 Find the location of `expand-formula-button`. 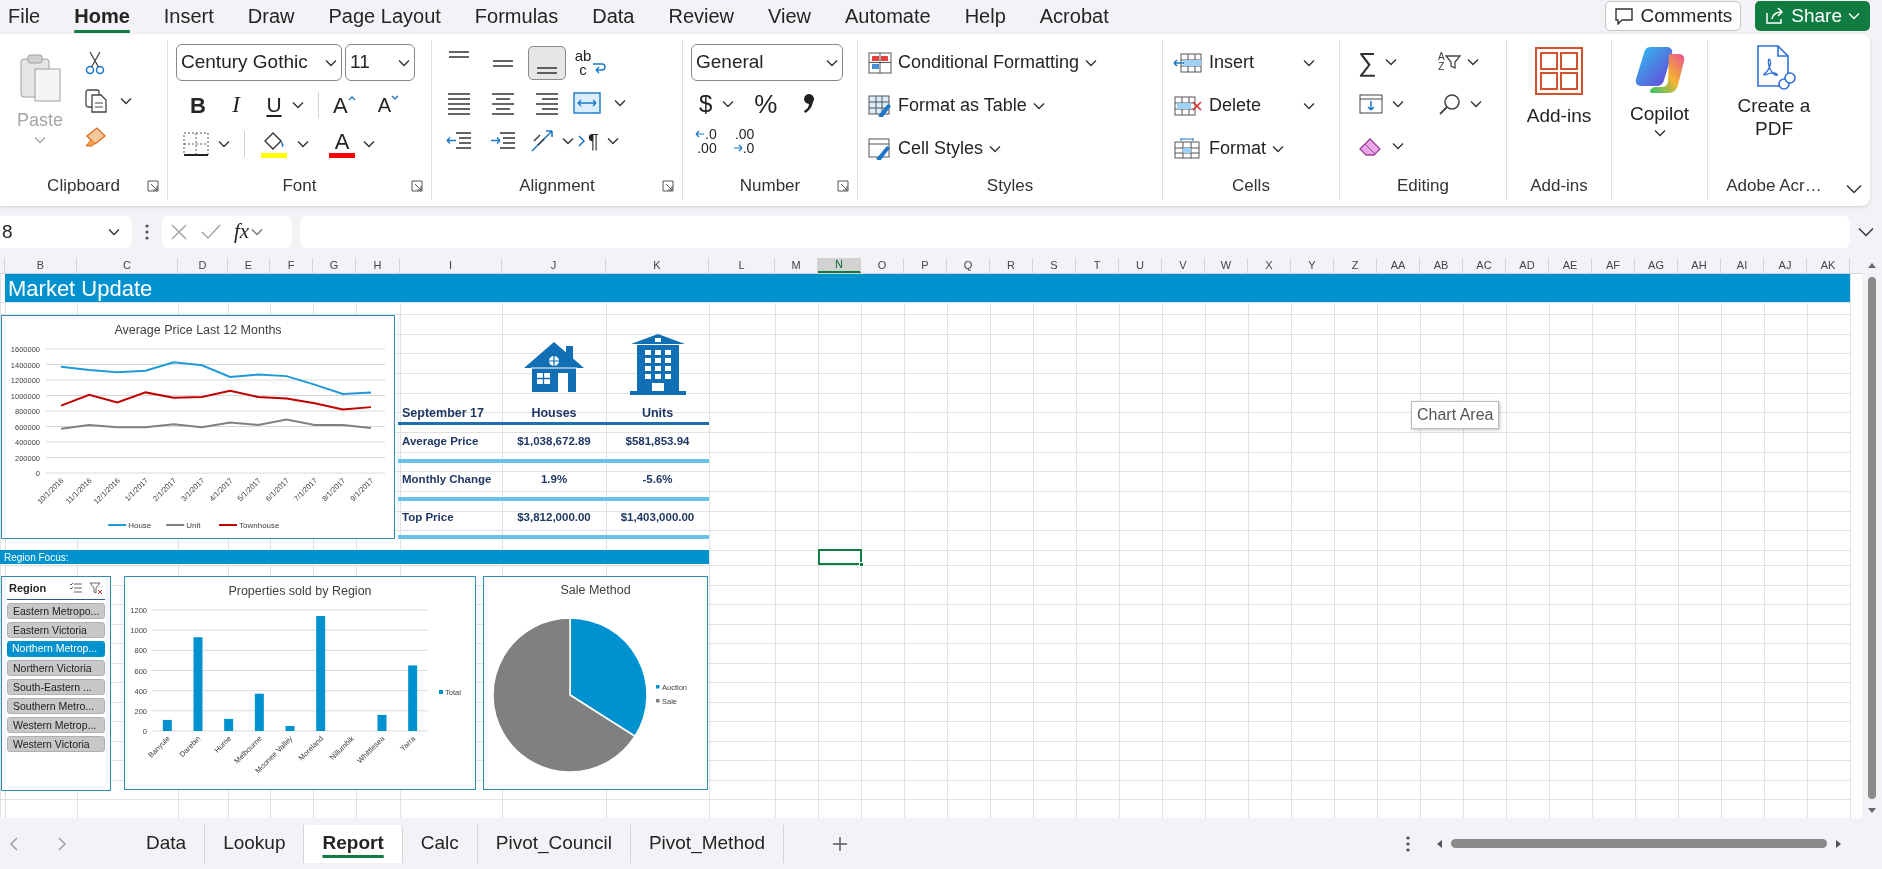

expand-formula-button is located at coordinates (1866, 232).